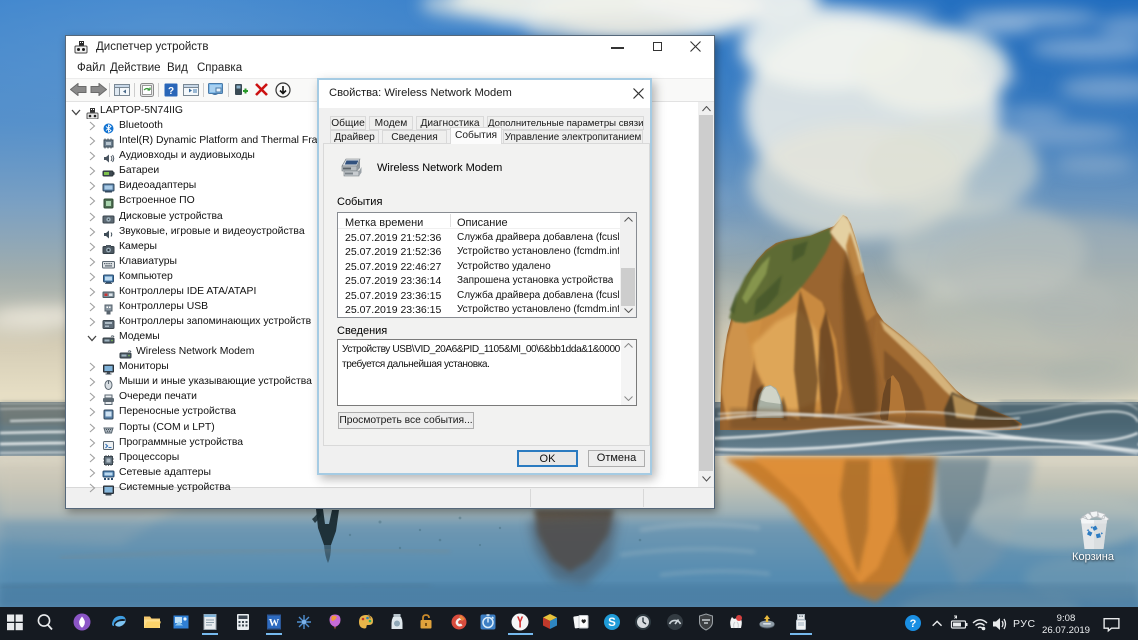 The height and width of the screenshot is (640, 1138). I want to click on svg-text: S, so click(612, 623).